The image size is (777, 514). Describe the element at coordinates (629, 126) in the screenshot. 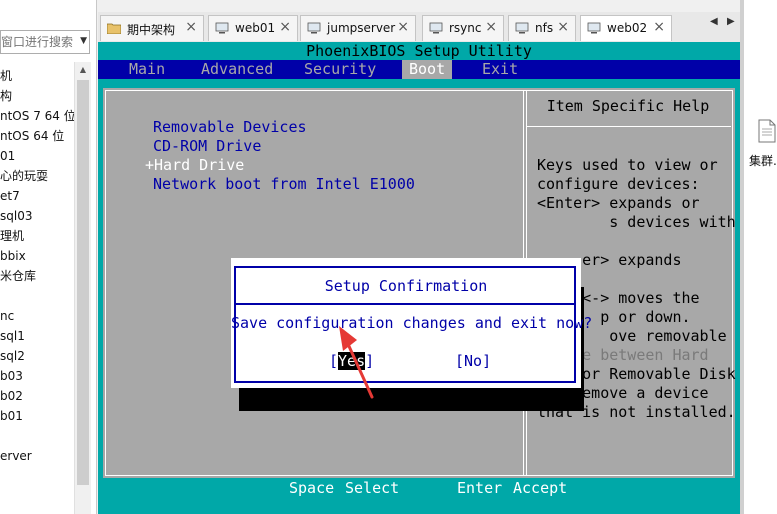

I see `help-header-divider` at that location.